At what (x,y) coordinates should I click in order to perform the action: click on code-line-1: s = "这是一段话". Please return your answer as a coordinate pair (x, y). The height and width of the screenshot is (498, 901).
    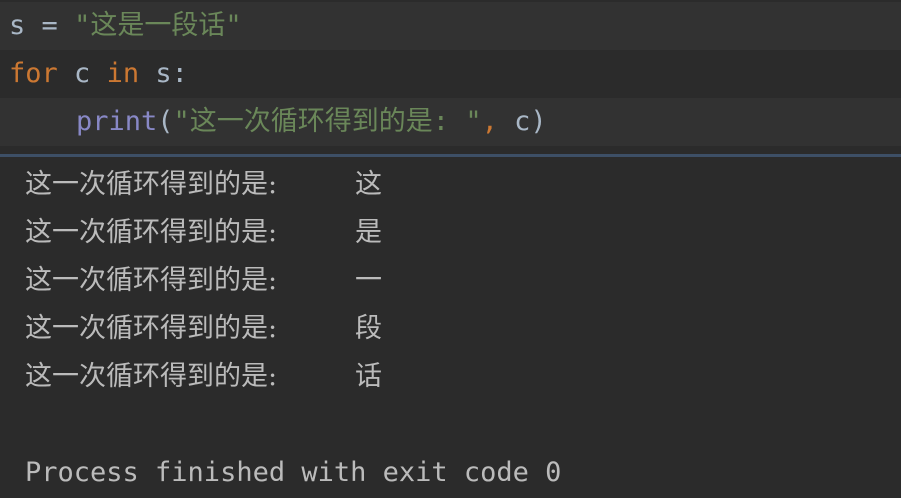
    Looking at the image, I should click on (450, 26).